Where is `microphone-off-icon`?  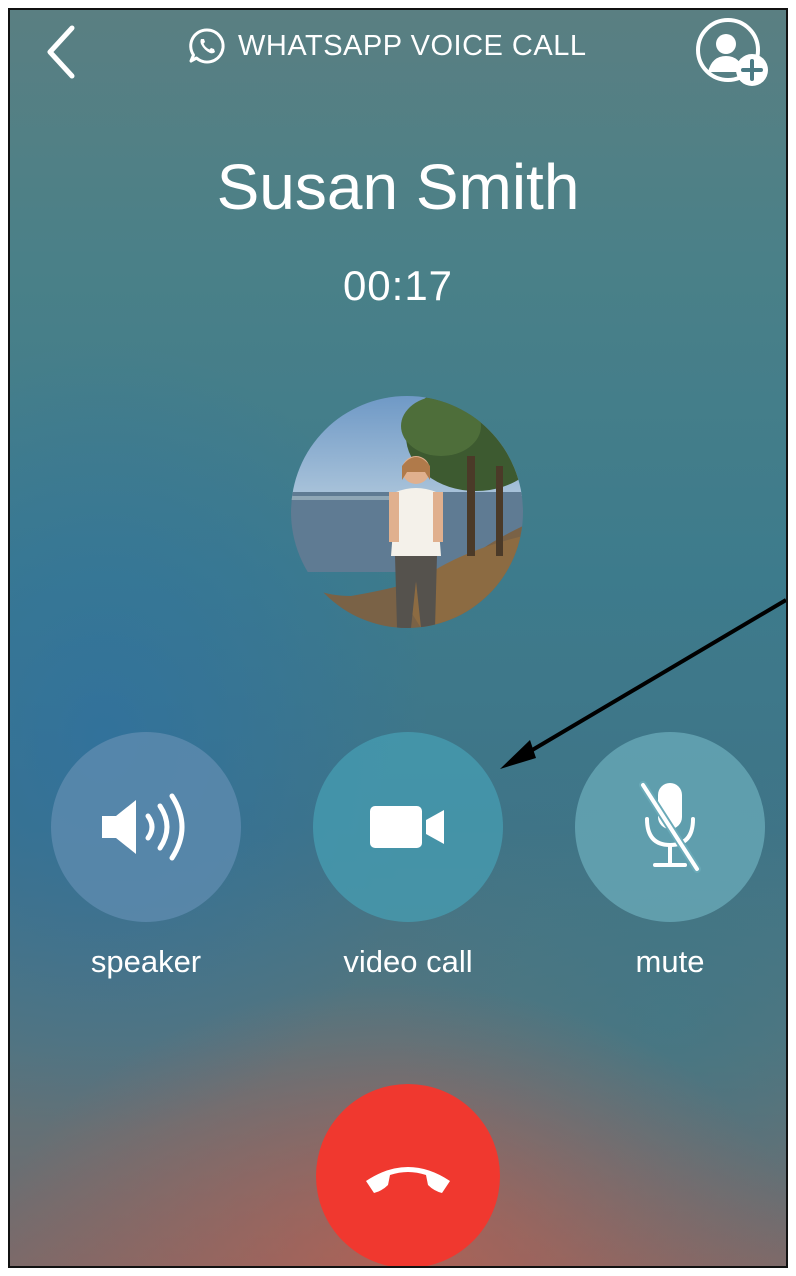
microphone-off-icon is located at coordinates (670, 827).